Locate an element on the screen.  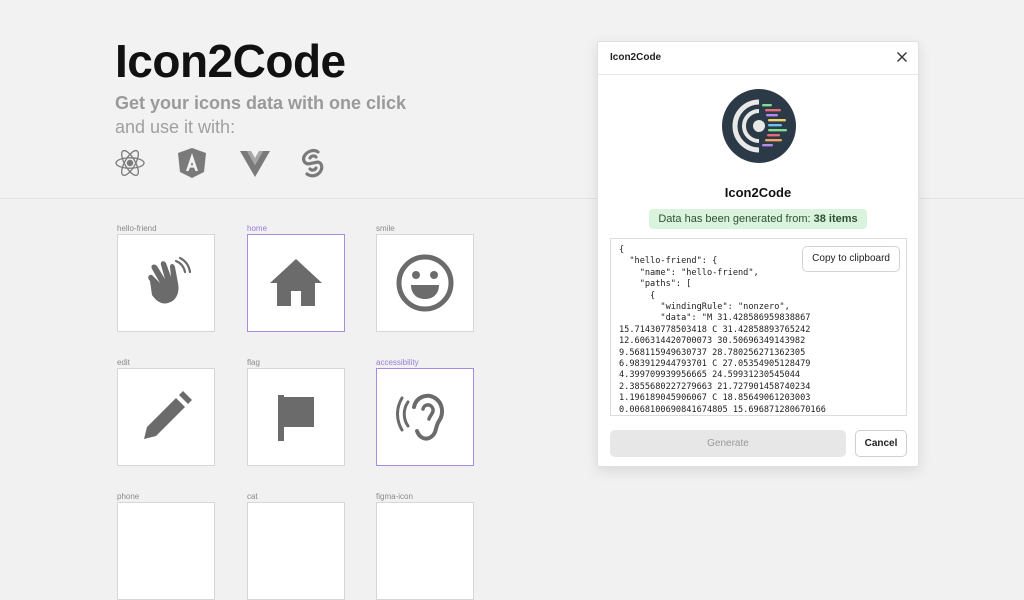
icon-tile-cat is located at coordinates (296, 551).